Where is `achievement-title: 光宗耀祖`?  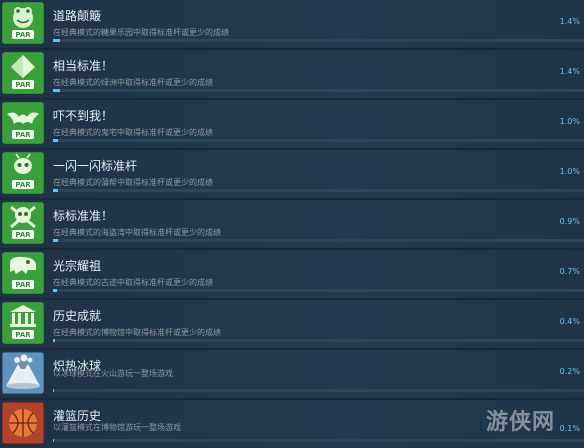
achievement-title: 光宗耀祖 is located at coordinates (77, 266).